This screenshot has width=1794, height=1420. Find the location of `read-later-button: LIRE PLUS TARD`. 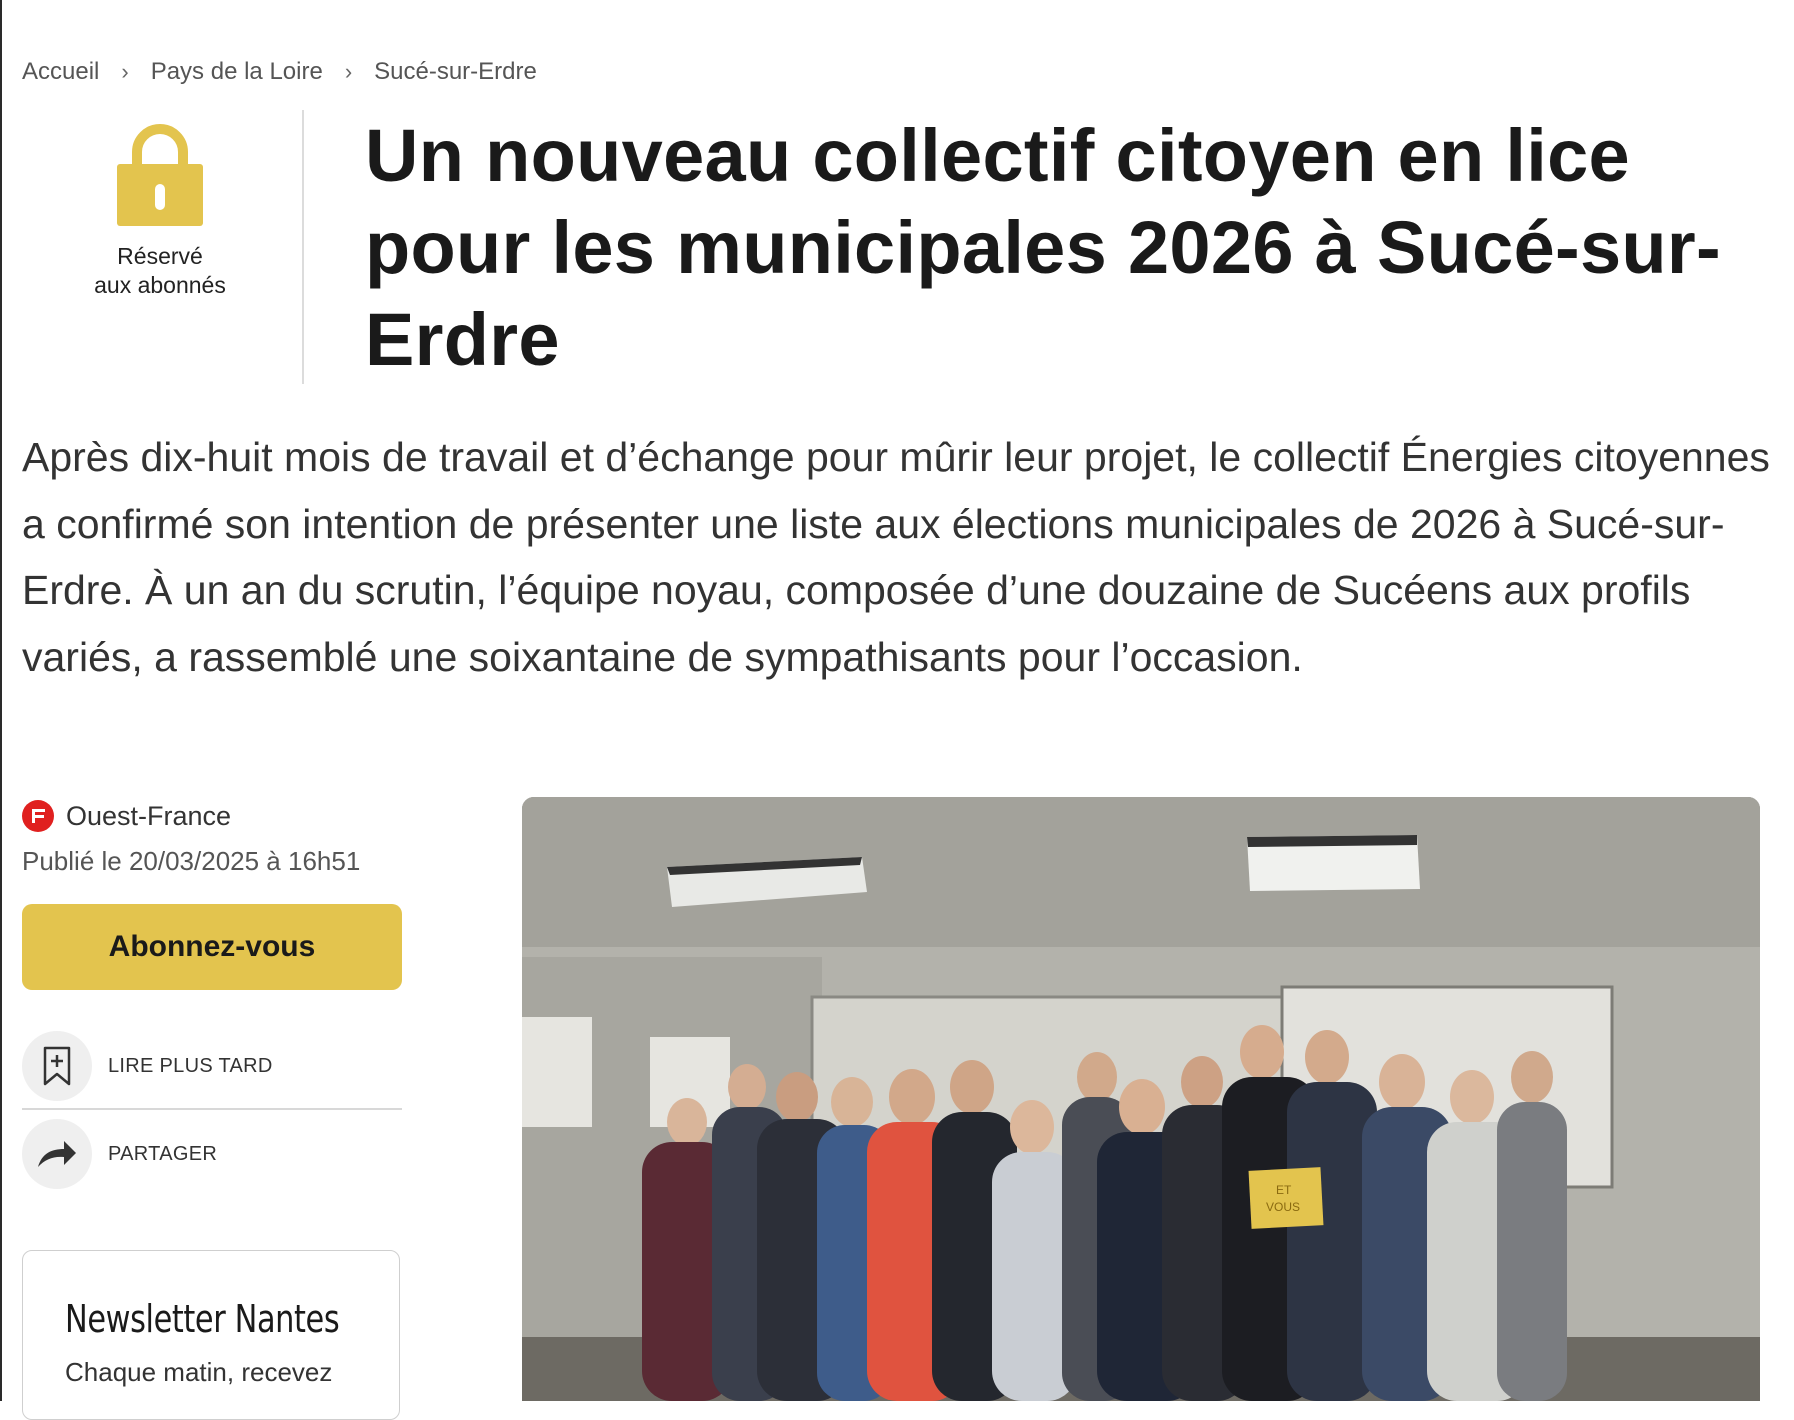

read-later-button: LIRE PLUS TARD is located at coordinates (212, 1066).